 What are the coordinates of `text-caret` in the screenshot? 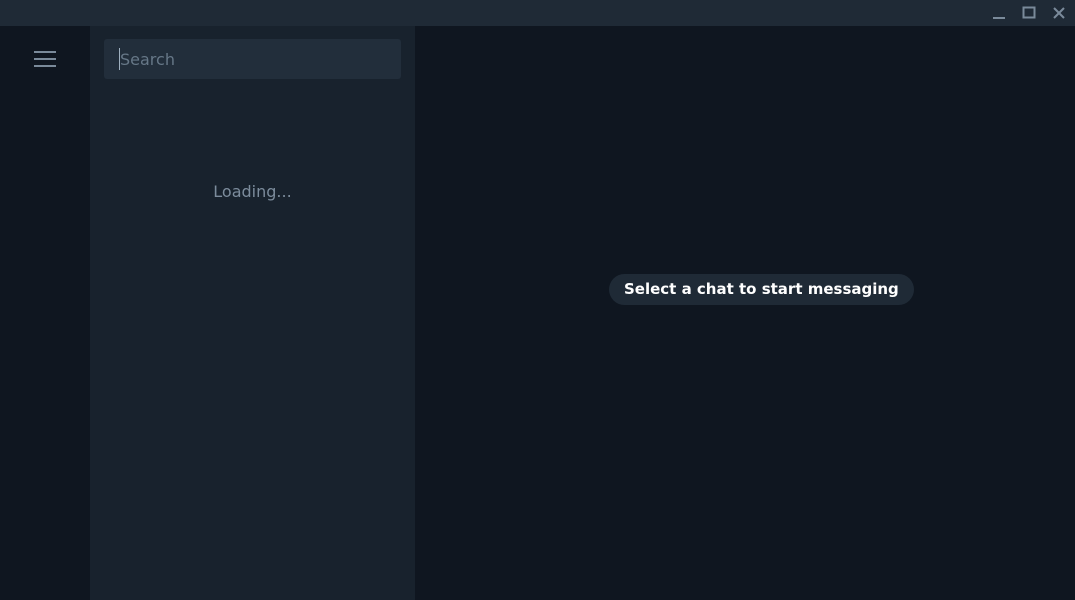 It's located at (119, 59).